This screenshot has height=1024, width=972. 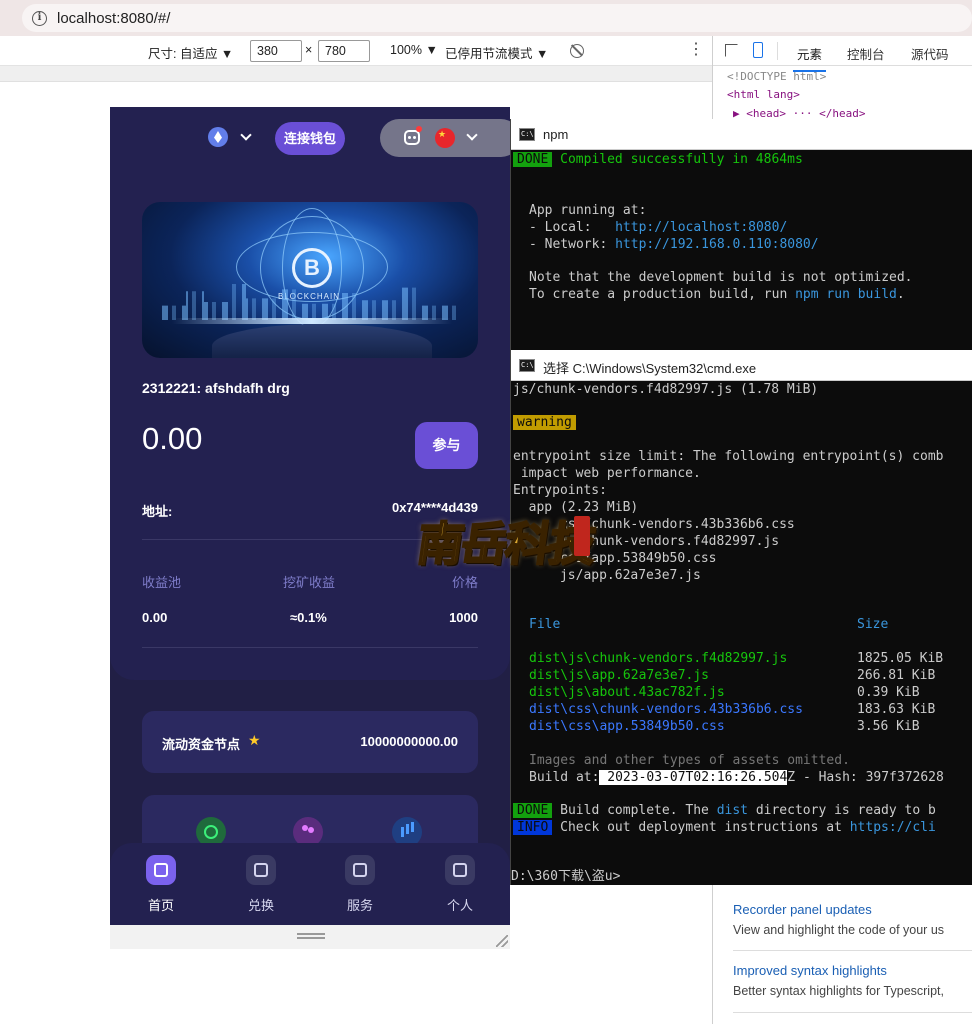 What do you see at coordinates (776, 76) in the screenshot?
I see `doctype-line: <!DOCTYPE html>` at bounding box center [776, 76].